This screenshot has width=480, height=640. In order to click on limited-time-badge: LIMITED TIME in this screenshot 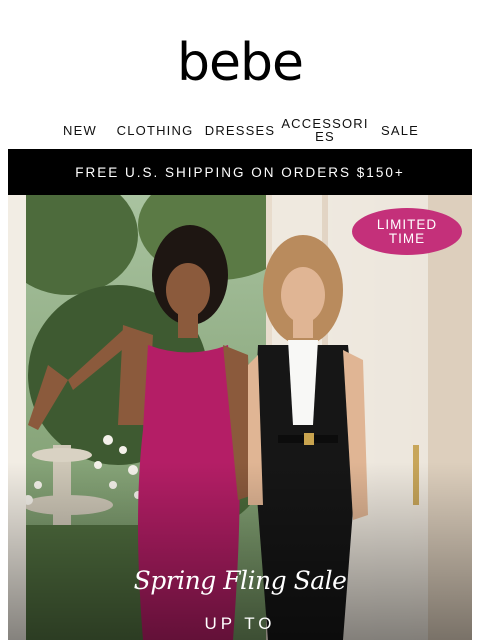, I will do `click(407, 231)`.